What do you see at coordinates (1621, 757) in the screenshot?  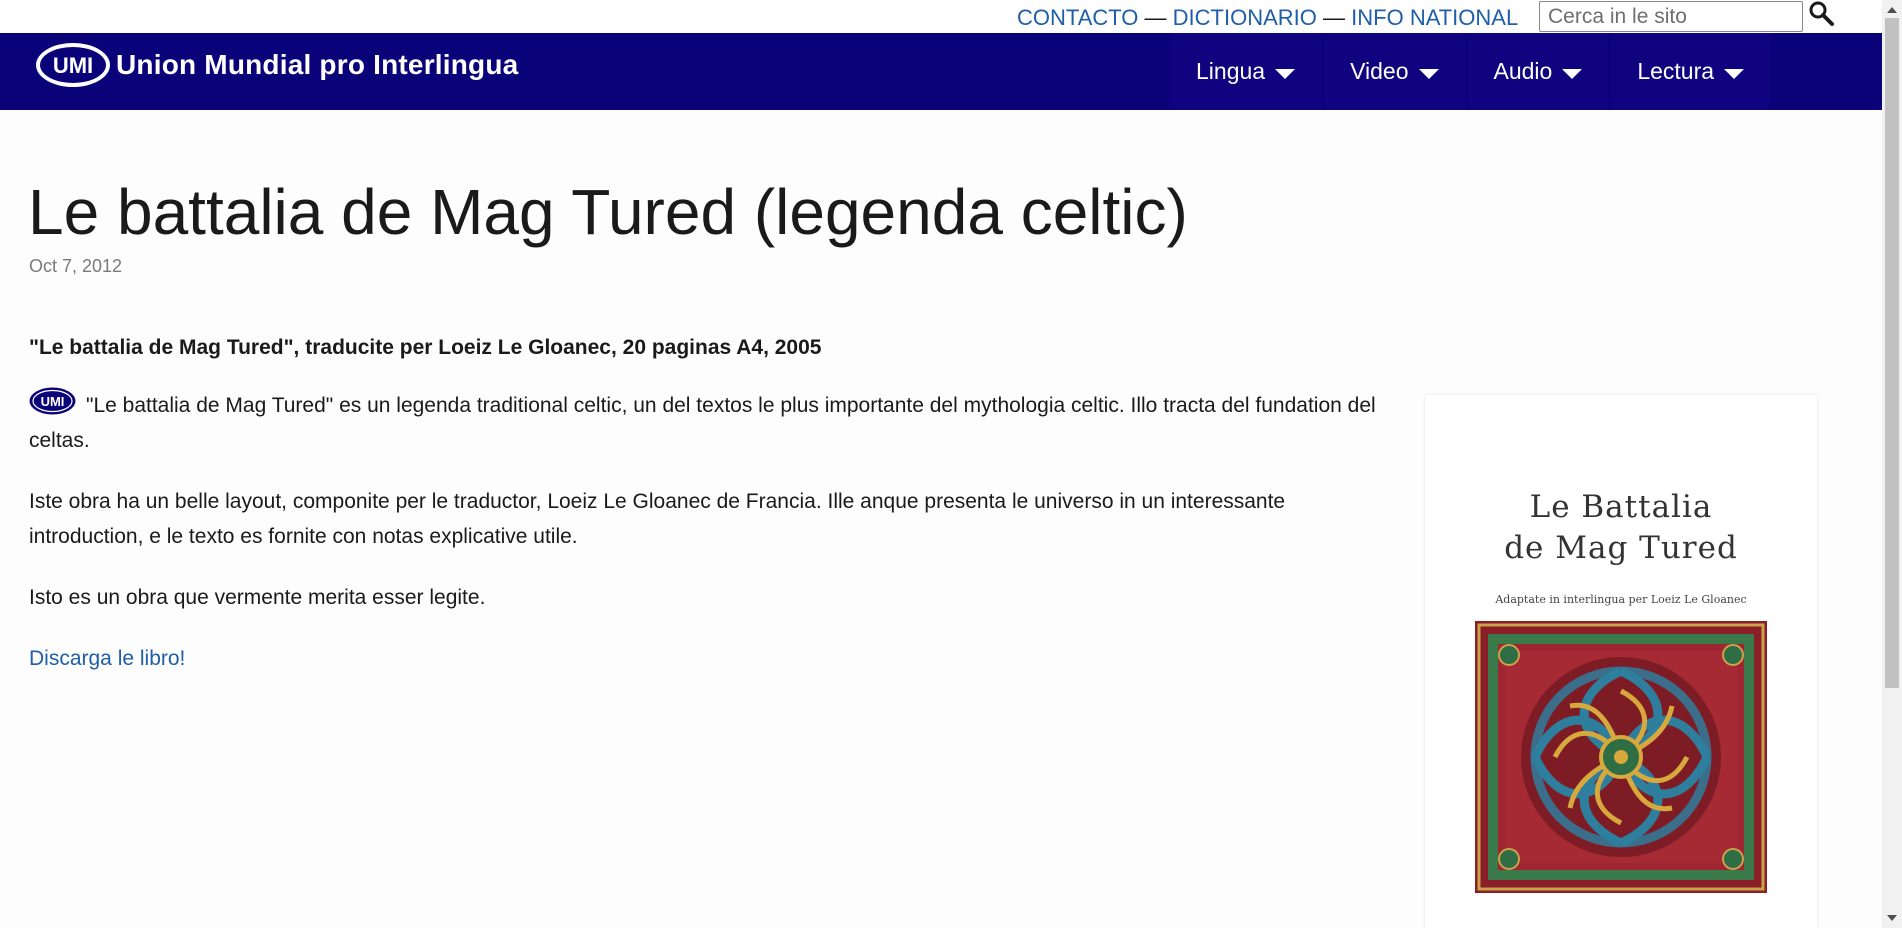 I see `celtic-knot-artwork` at bounding box center [1621, 757].